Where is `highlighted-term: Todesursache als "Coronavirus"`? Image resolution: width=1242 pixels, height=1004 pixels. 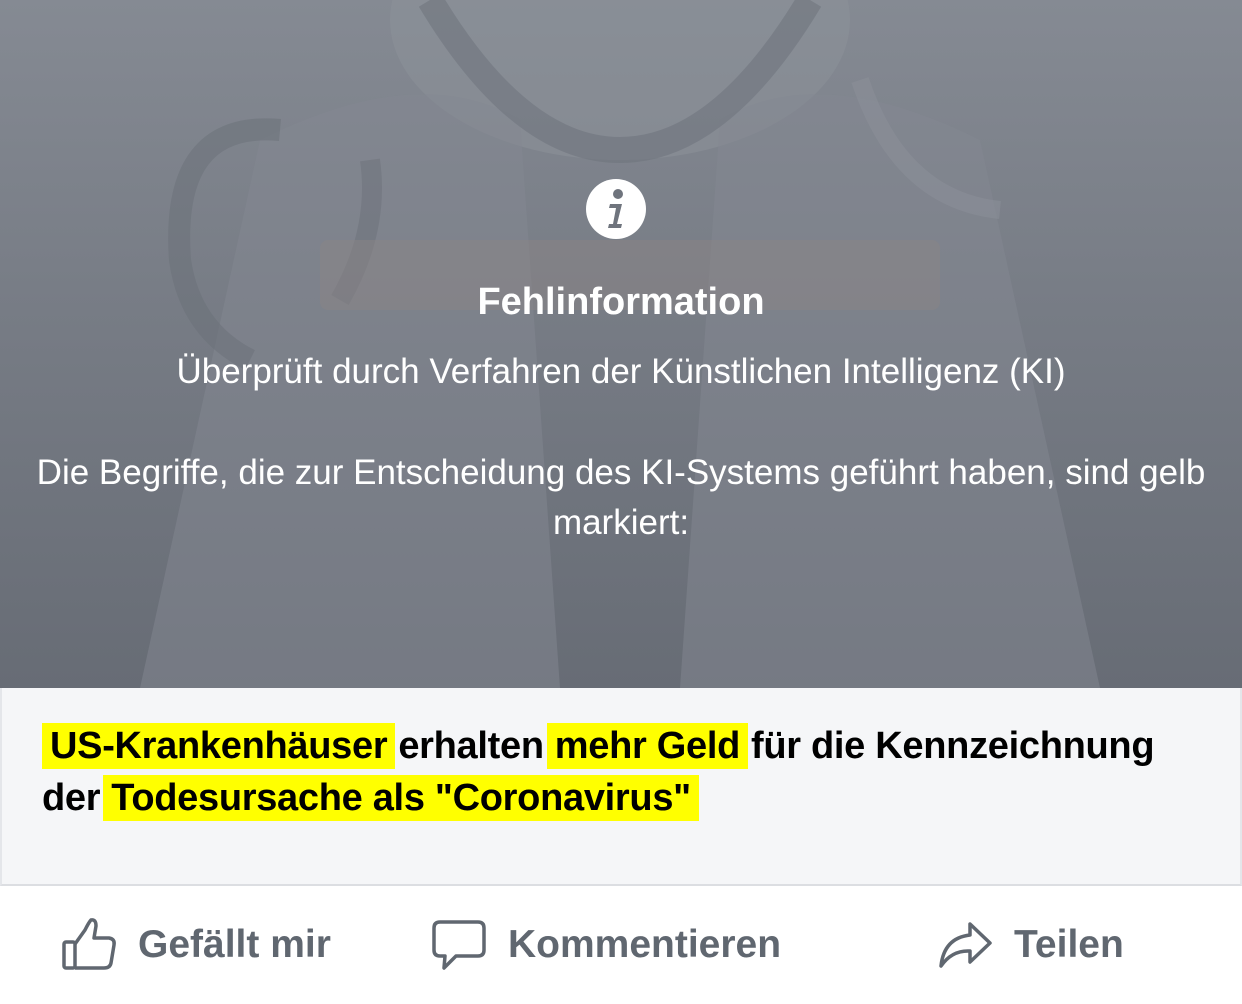
highlighted-term: Todesursache als "Coronavirus" is located at coordinates (401, 798).